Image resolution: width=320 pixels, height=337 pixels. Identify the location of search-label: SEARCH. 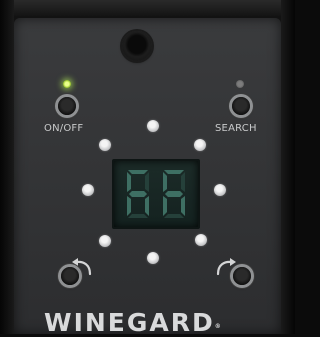
(236, 128).